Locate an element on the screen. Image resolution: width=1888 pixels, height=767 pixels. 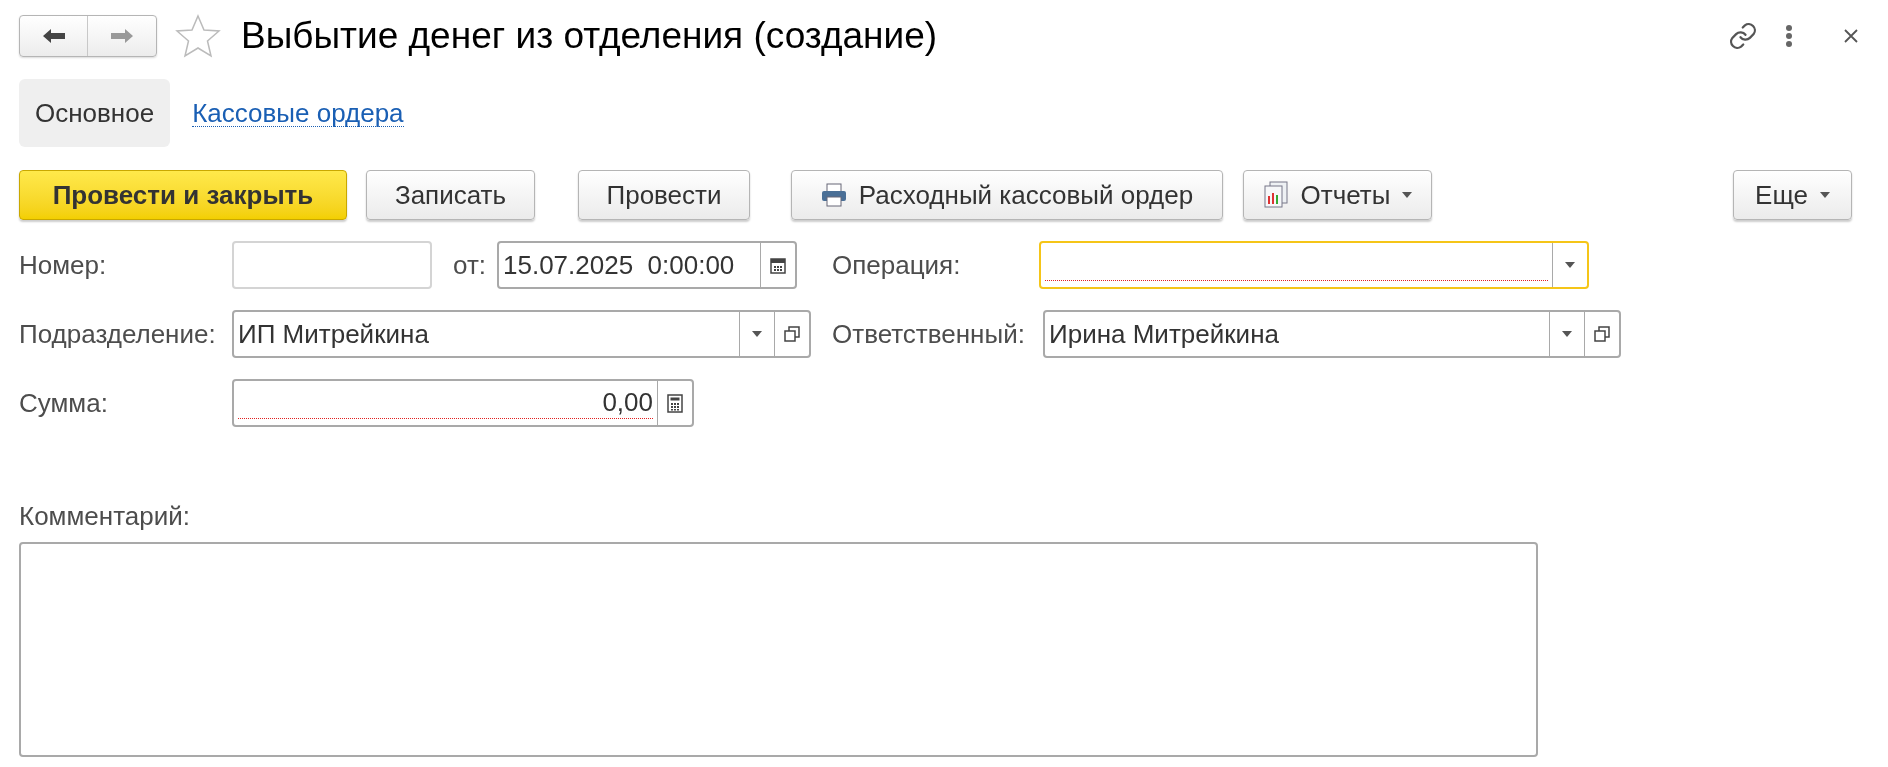
more-button: Еще is located at coordinates (1792, 195).